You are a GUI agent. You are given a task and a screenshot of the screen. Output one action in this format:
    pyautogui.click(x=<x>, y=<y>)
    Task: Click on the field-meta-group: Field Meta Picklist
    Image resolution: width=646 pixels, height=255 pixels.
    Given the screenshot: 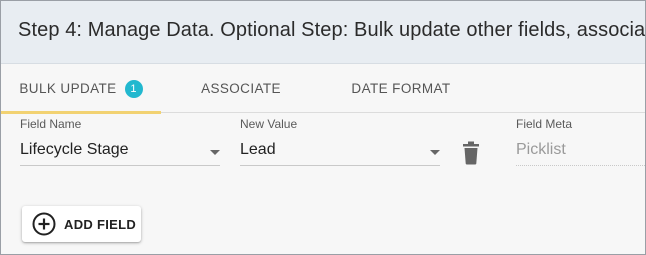 What is the action you would take?
    pyautogui.click(x=580, y=142)
    